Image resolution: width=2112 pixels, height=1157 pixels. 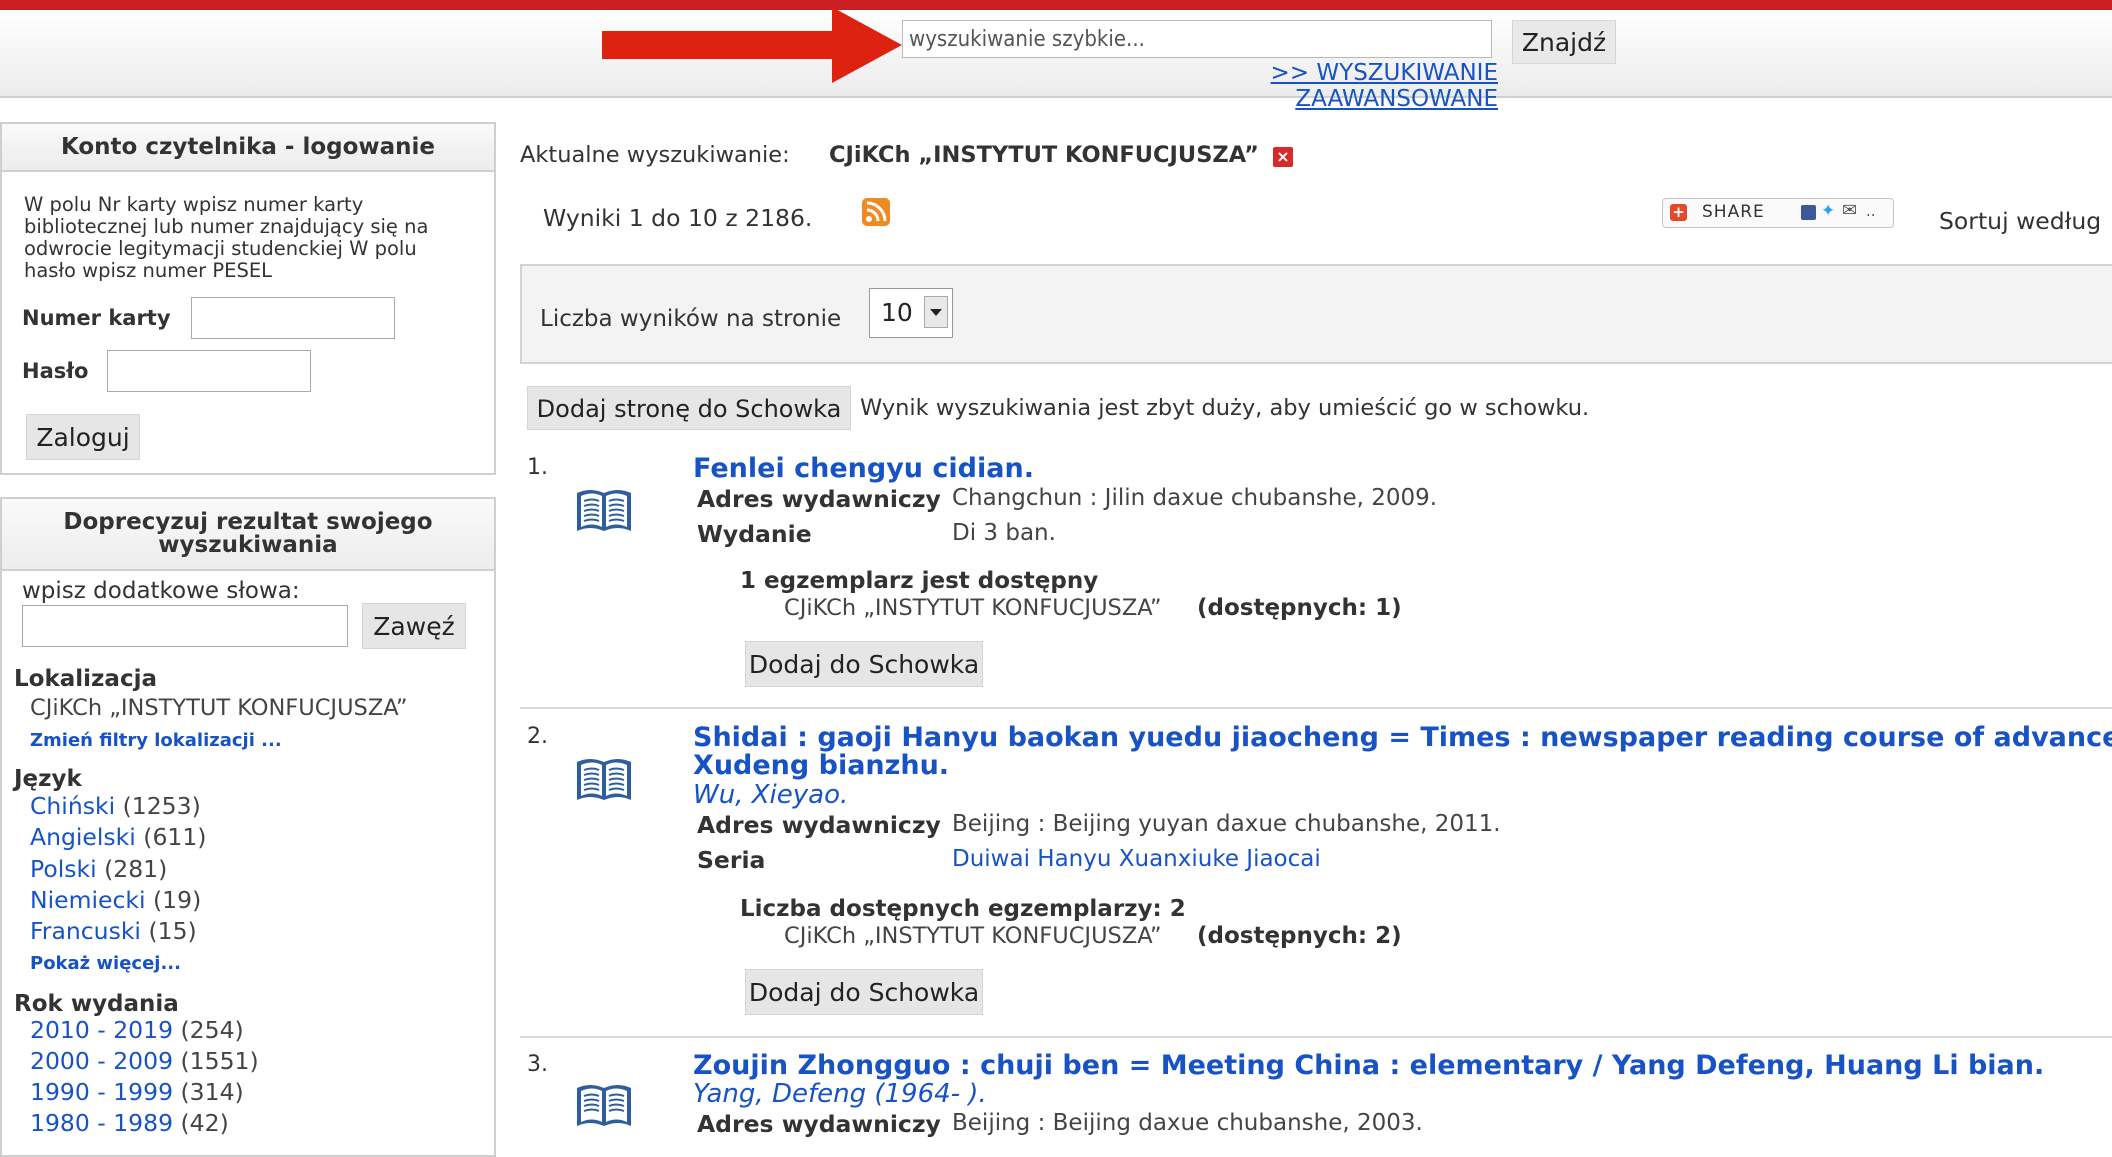 What do you see at coordinates (96, 318) in the screenshot?
I see `card-number-label: Numer karty` at bounding box center [96, 318].